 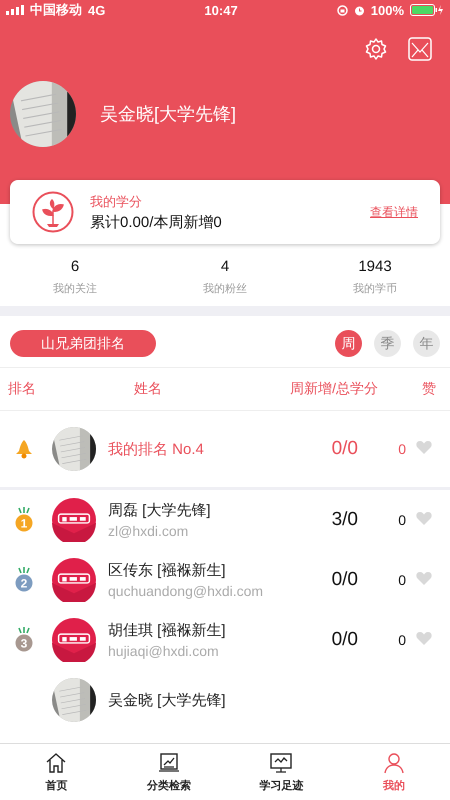 What do you see at coordinates (387, 343) in the screenshot?
I see `period-tab: 季` at bounding box center [387, 343].